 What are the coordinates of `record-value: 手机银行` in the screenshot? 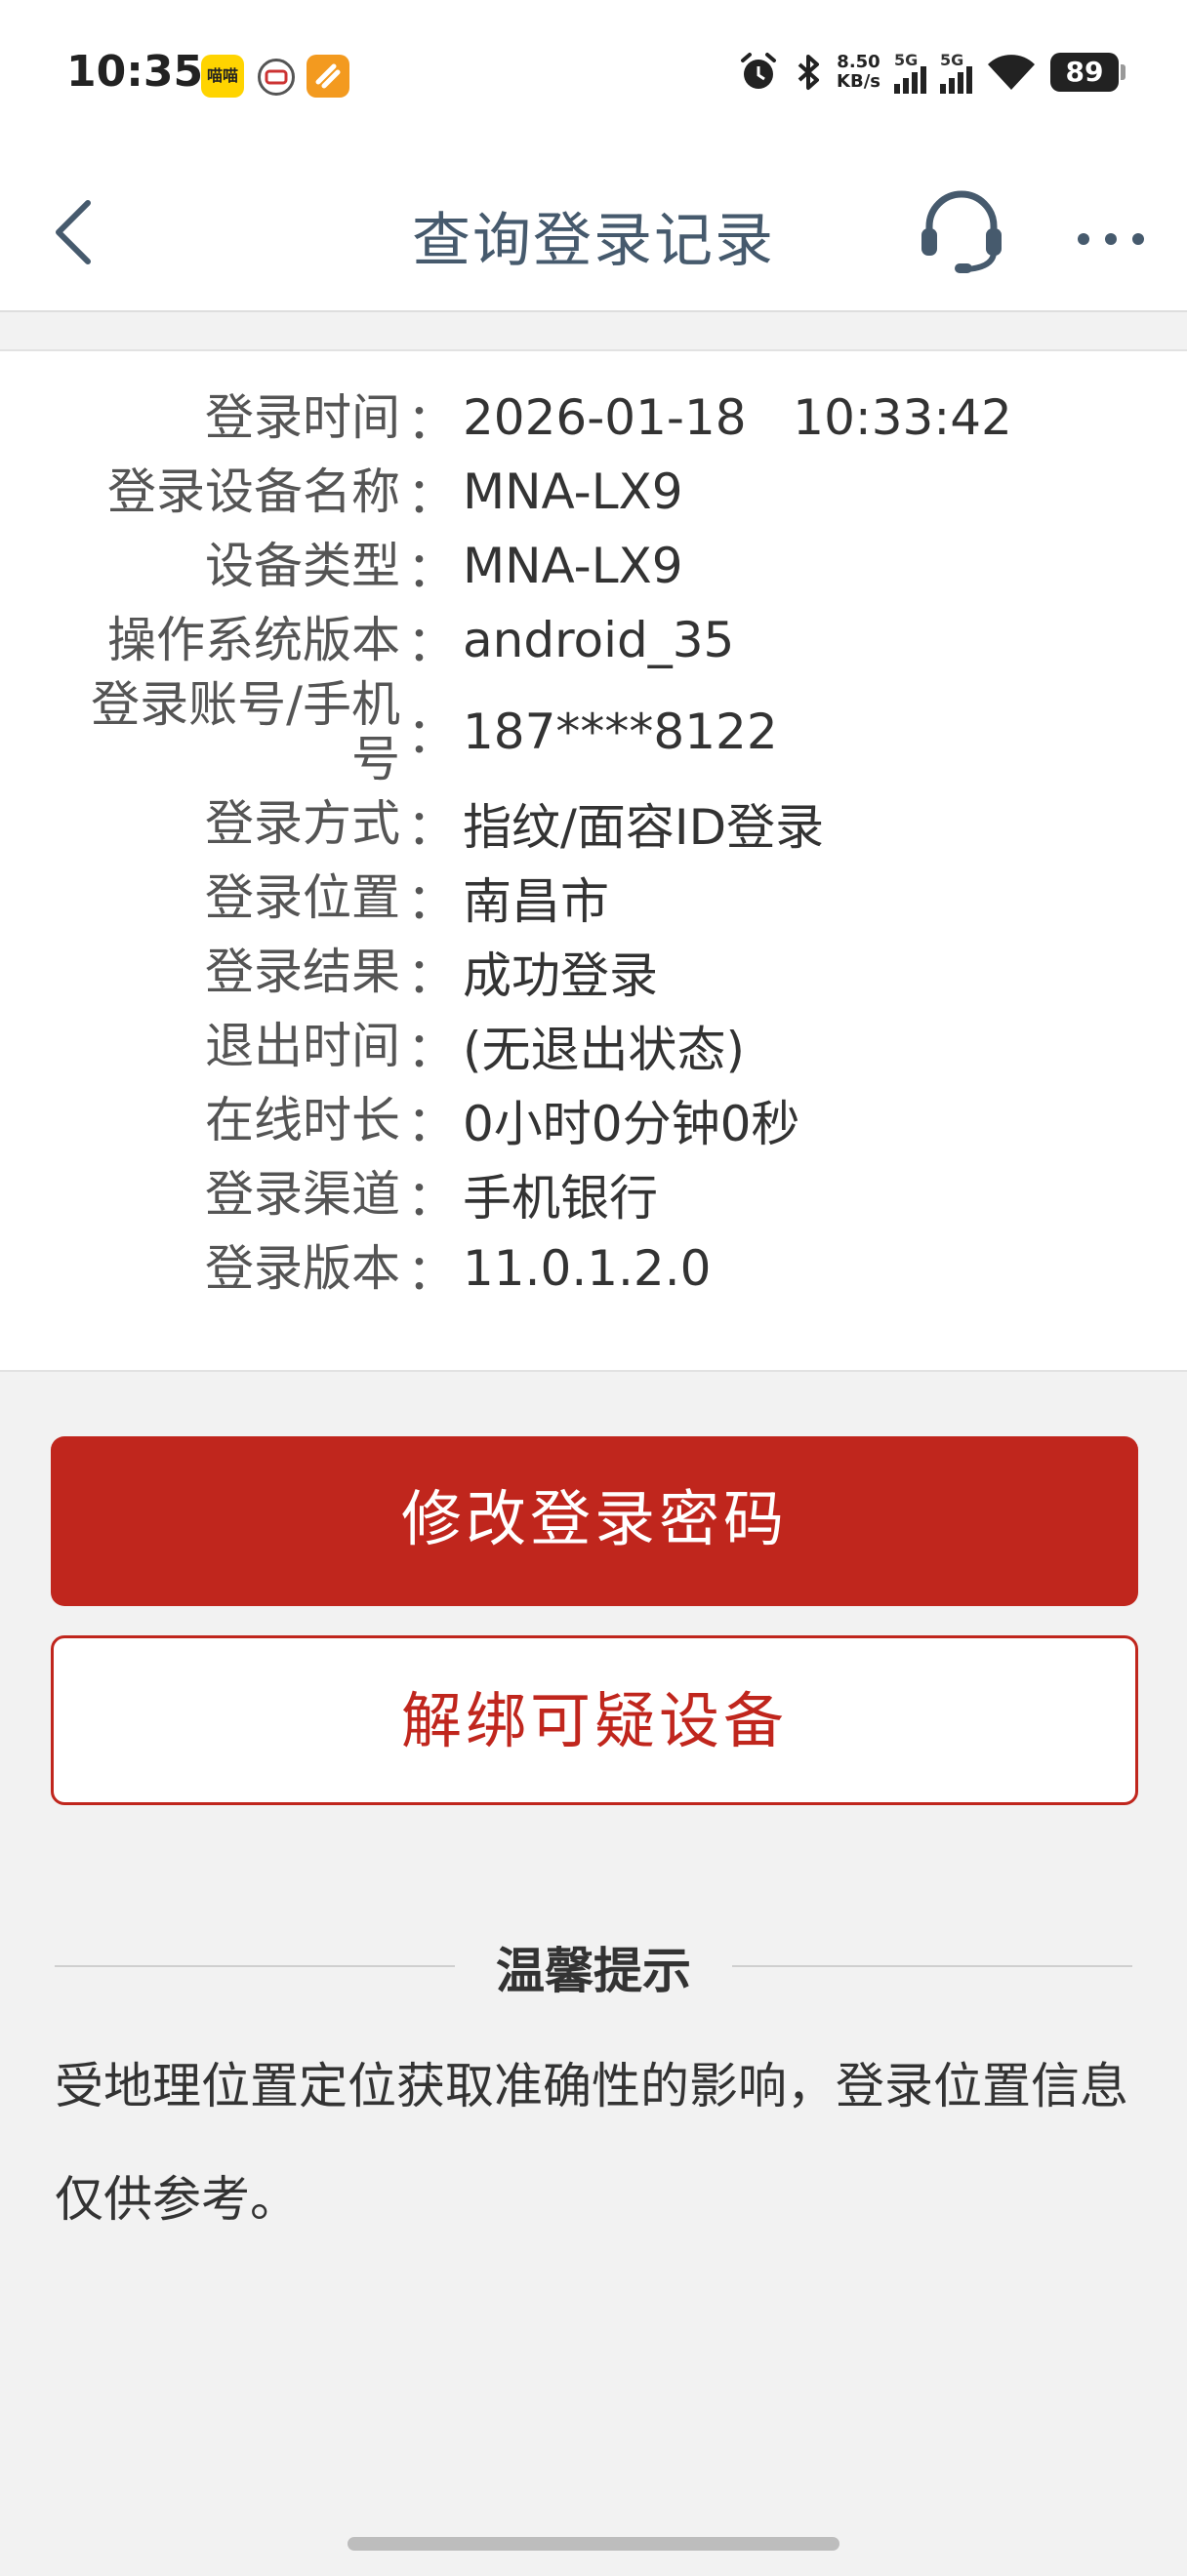 It's located at (560, 1198).